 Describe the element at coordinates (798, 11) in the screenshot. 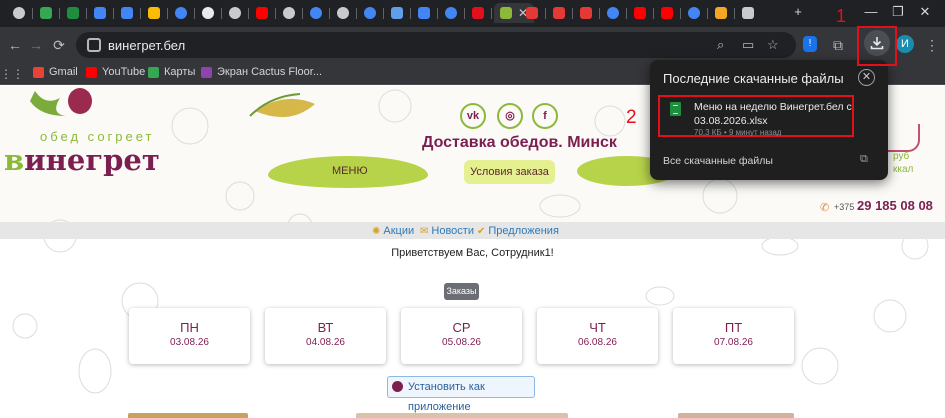

I see `new-tab-button: +` at that location.